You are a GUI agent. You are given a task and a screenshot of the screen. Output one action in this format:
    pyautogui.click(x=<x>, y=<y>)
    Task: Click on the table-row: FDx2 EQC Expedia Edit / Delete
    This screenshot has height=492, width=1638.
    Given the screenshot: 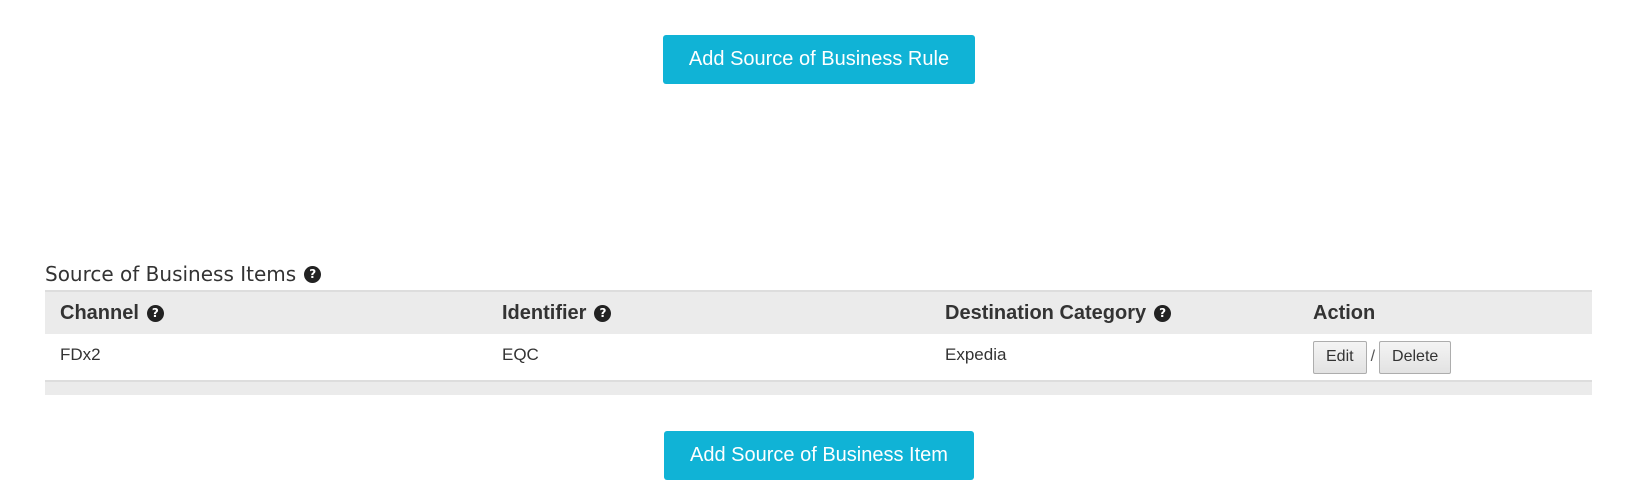 What is the action you would take?
    pyautogui.click(x=818, y=358)
    